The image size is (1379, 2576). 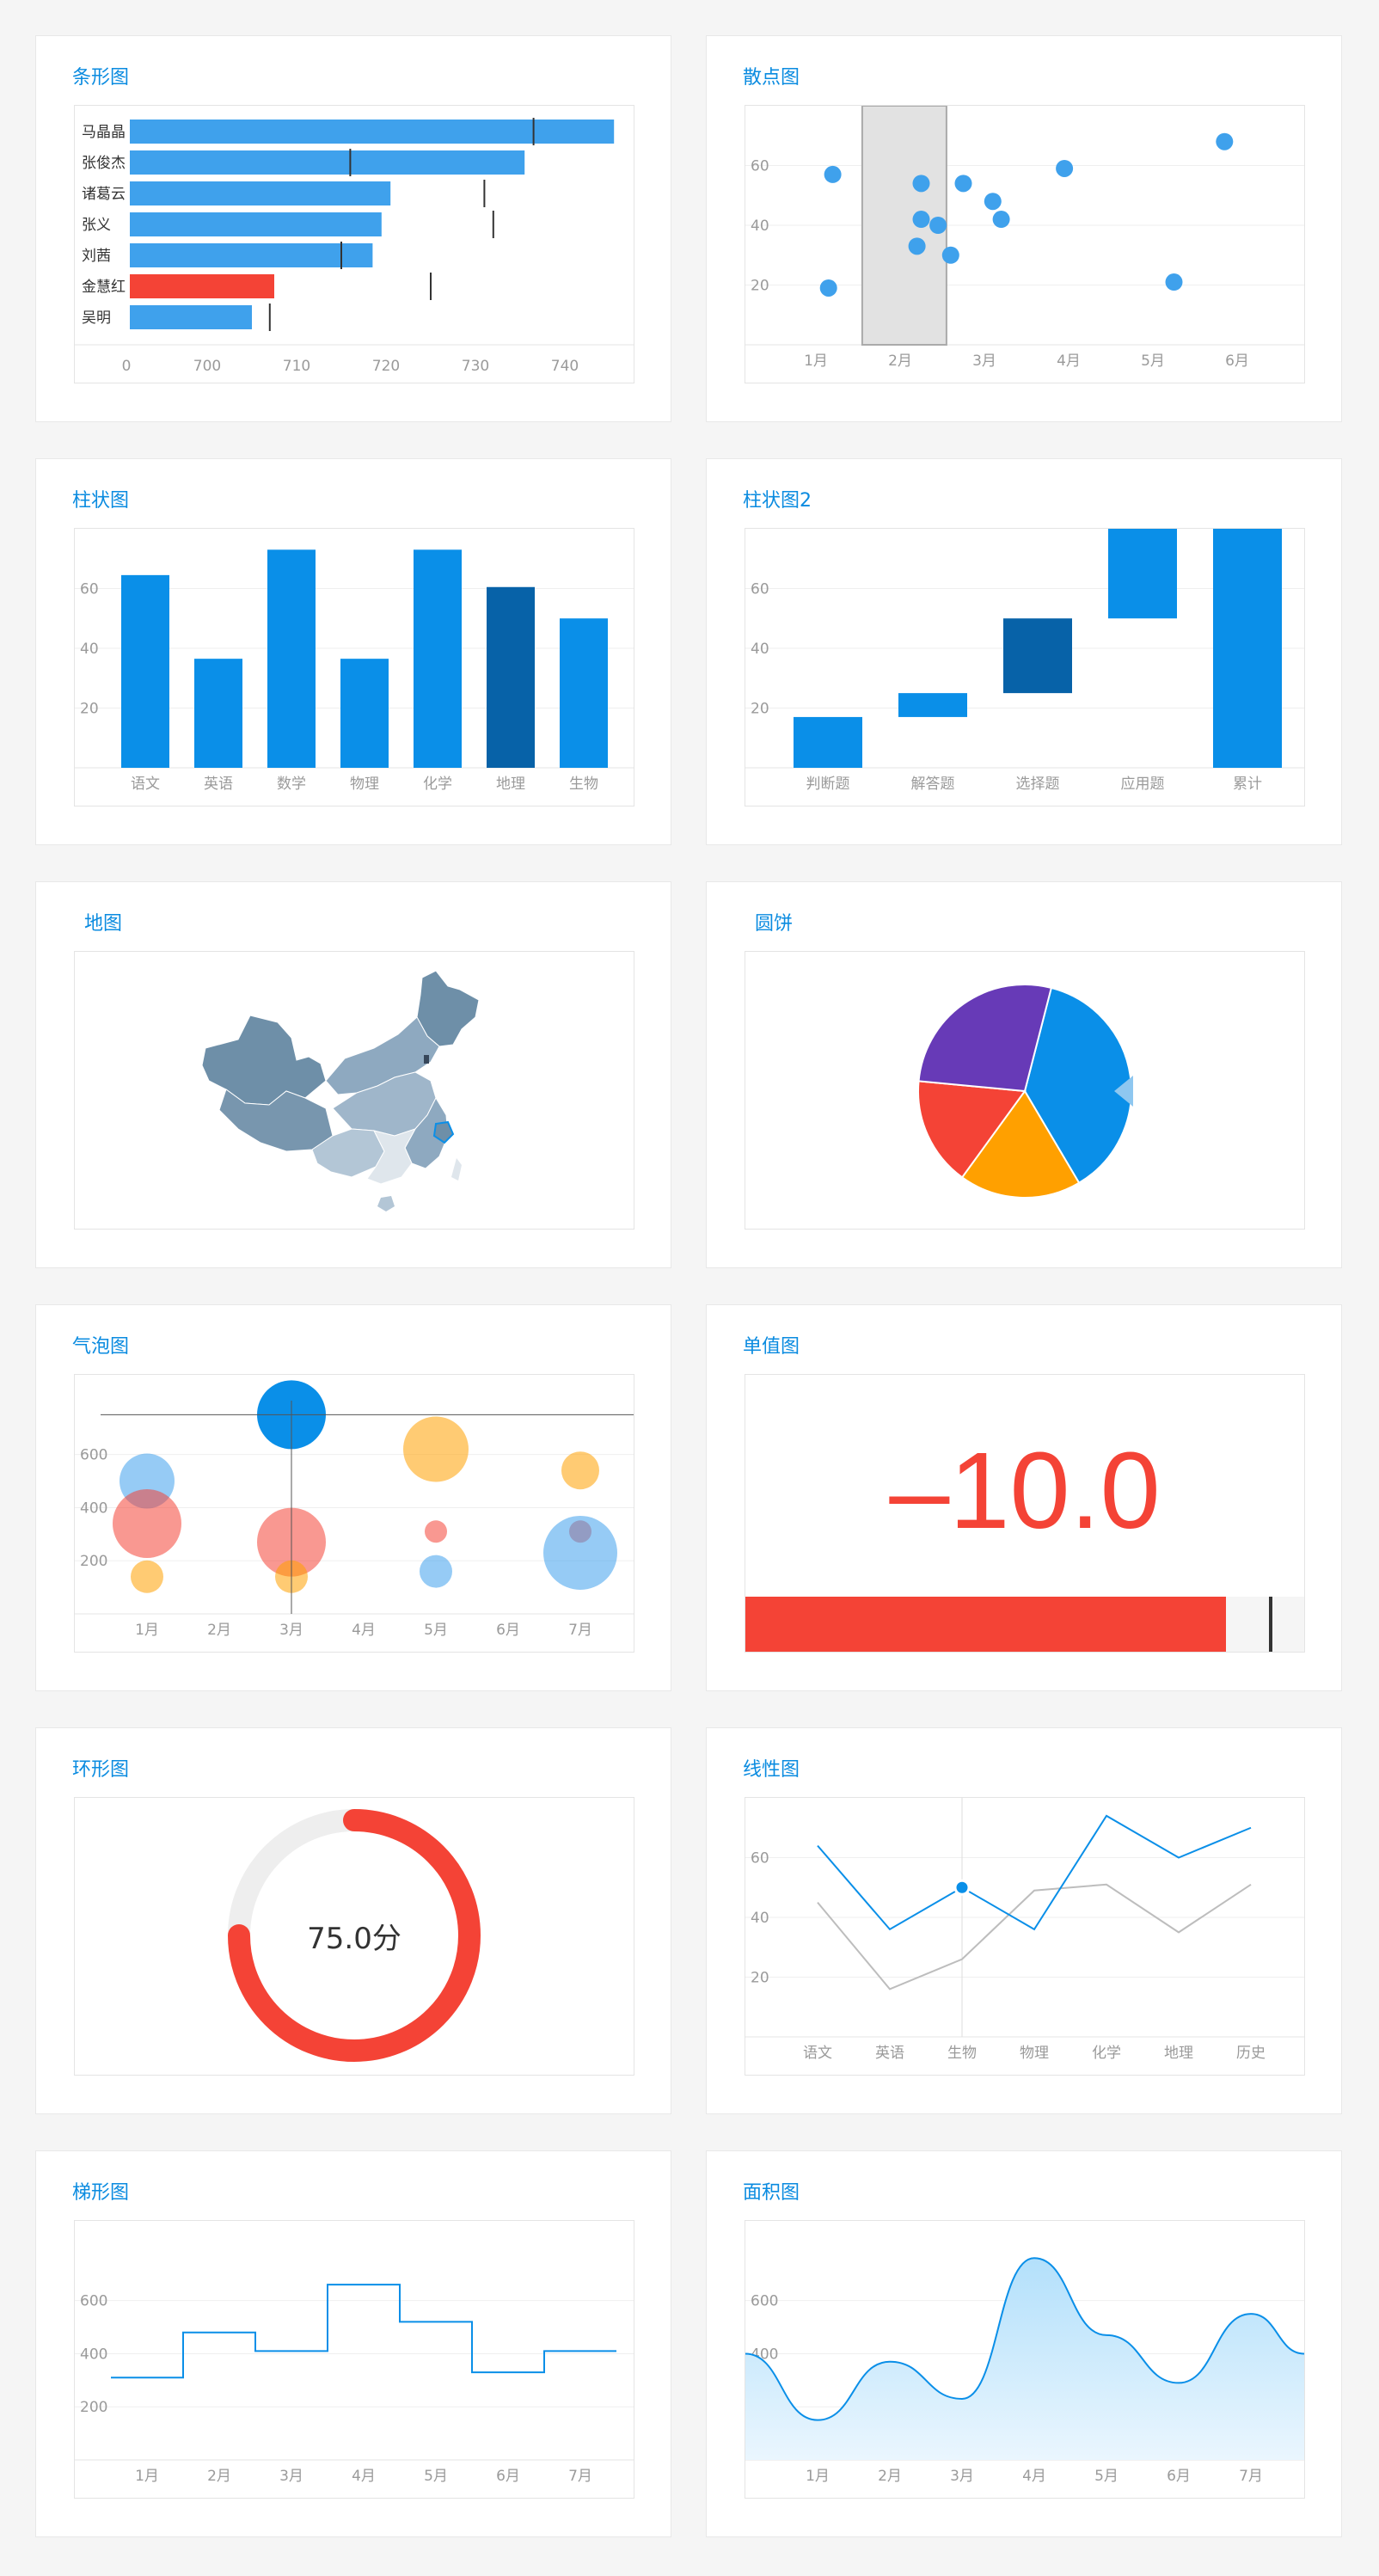 I want to click on map-region-northwest, so click(x=264, y=1060).